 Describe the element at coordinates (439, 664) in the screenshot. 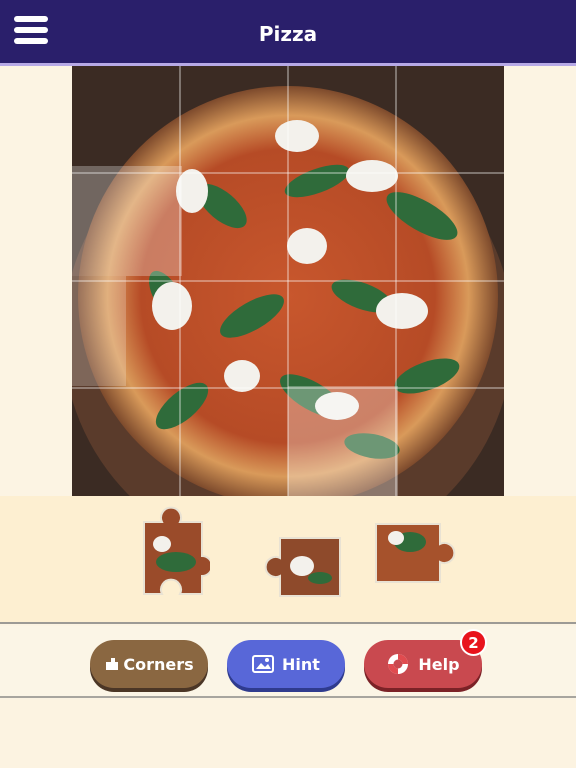

I see `help-label: Help` at that location.